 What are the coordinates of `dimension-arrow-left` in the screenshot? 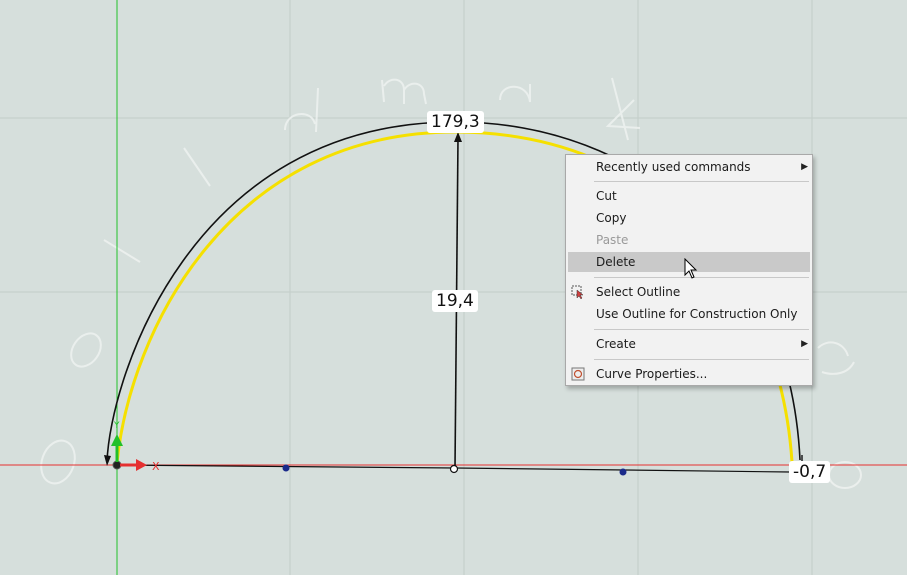 It's located at (107, 460).